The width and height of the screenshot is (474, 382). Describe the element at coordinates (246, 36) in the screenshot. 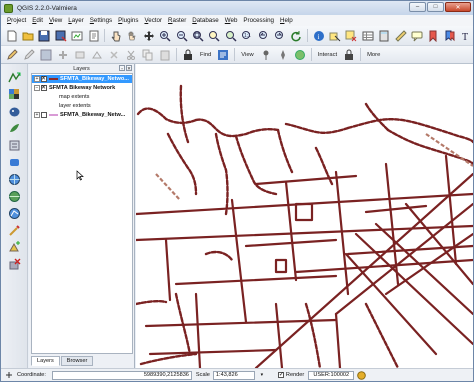

I see `zoom-native-icon: 1:1` at that location.